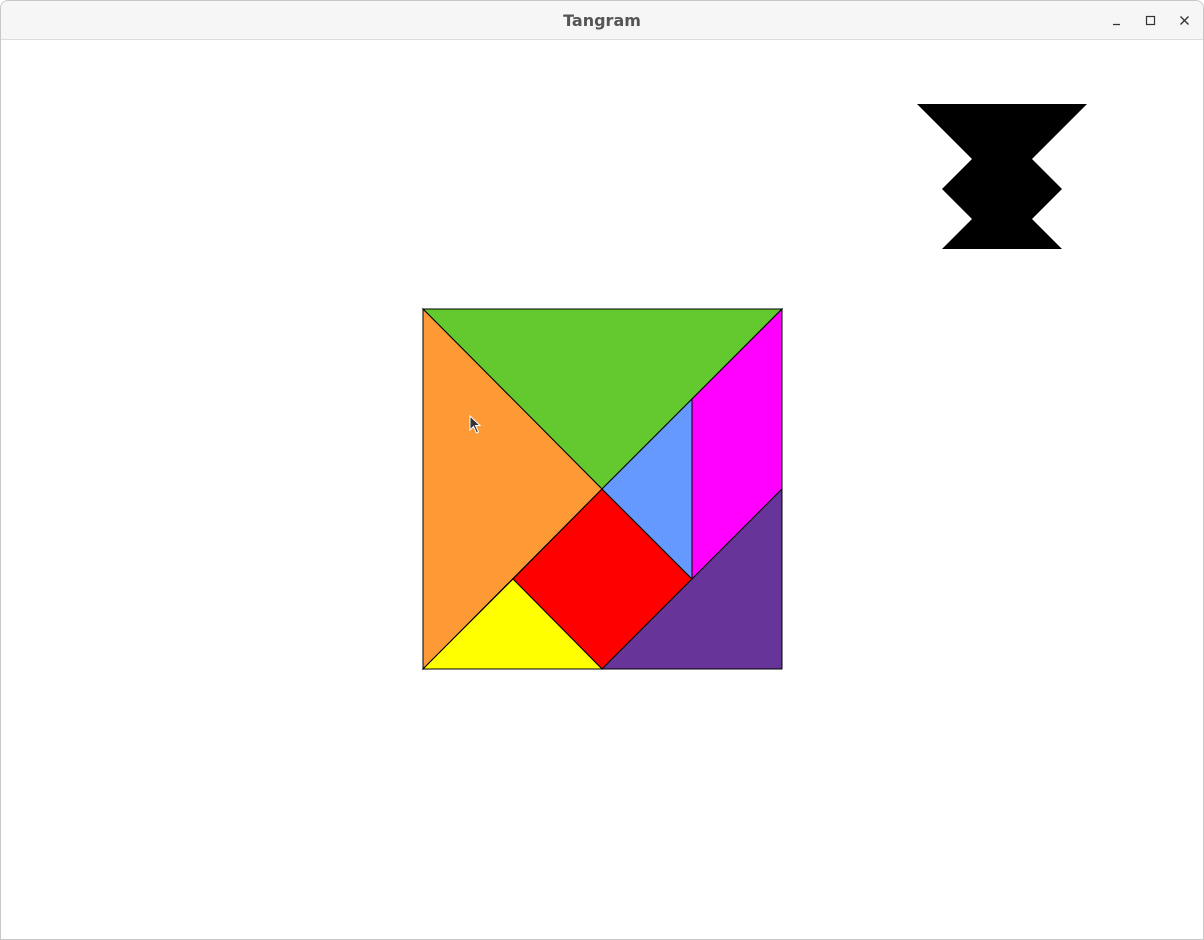  Describe the element at coordinates (1002, 176) in the screenshot. I see `target-silhouette` at that location.